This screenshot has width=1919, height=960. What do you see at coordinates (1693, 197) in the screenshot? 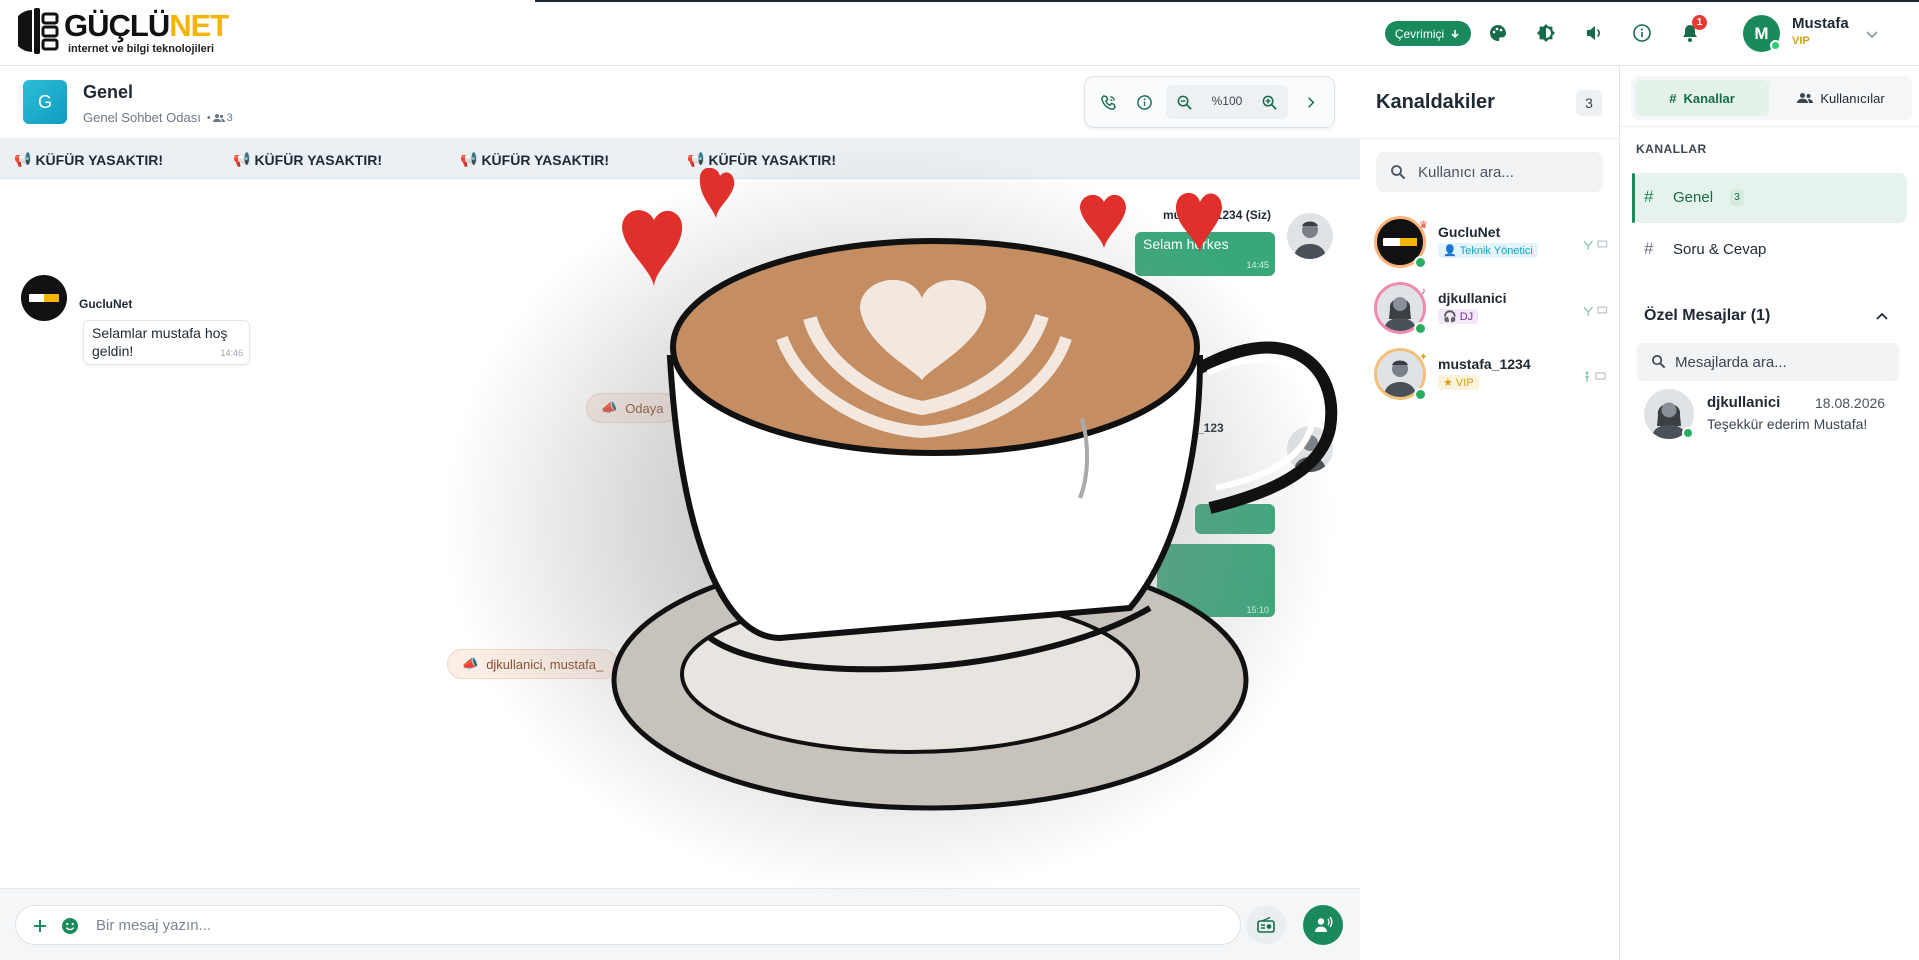
I see `channel-name: Genel` at bounding box center [1693, 197].